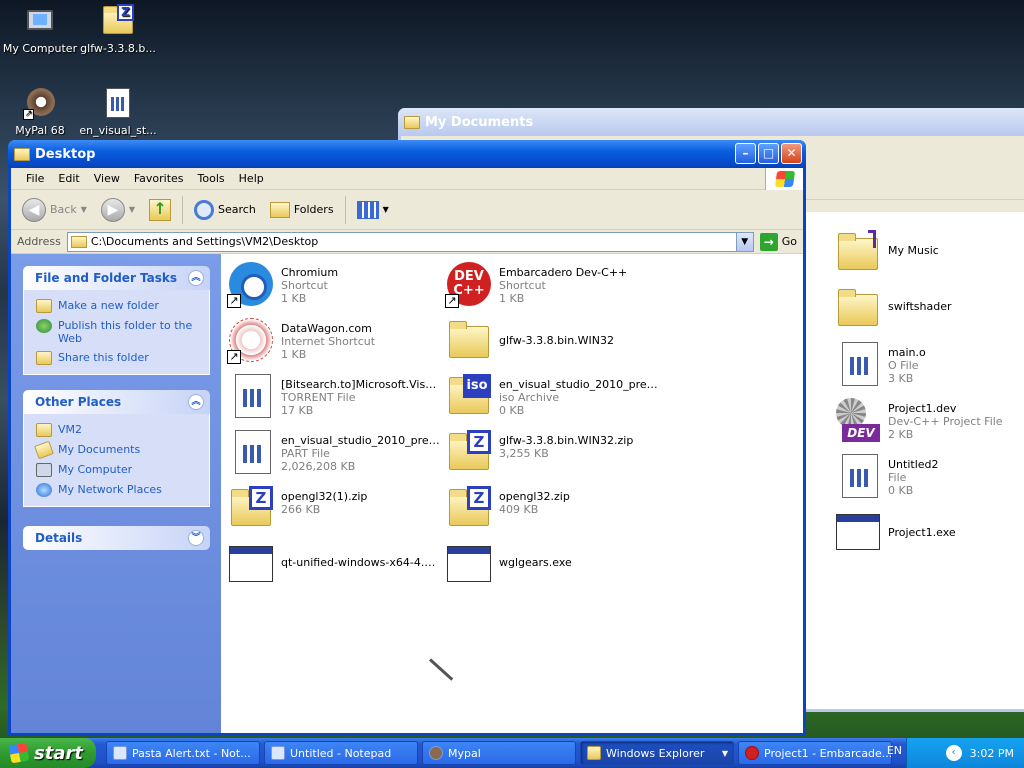 This screenshot has width=1024, height=768. I want to click on back-button: ◀ Back ▼, so click(54, 210).